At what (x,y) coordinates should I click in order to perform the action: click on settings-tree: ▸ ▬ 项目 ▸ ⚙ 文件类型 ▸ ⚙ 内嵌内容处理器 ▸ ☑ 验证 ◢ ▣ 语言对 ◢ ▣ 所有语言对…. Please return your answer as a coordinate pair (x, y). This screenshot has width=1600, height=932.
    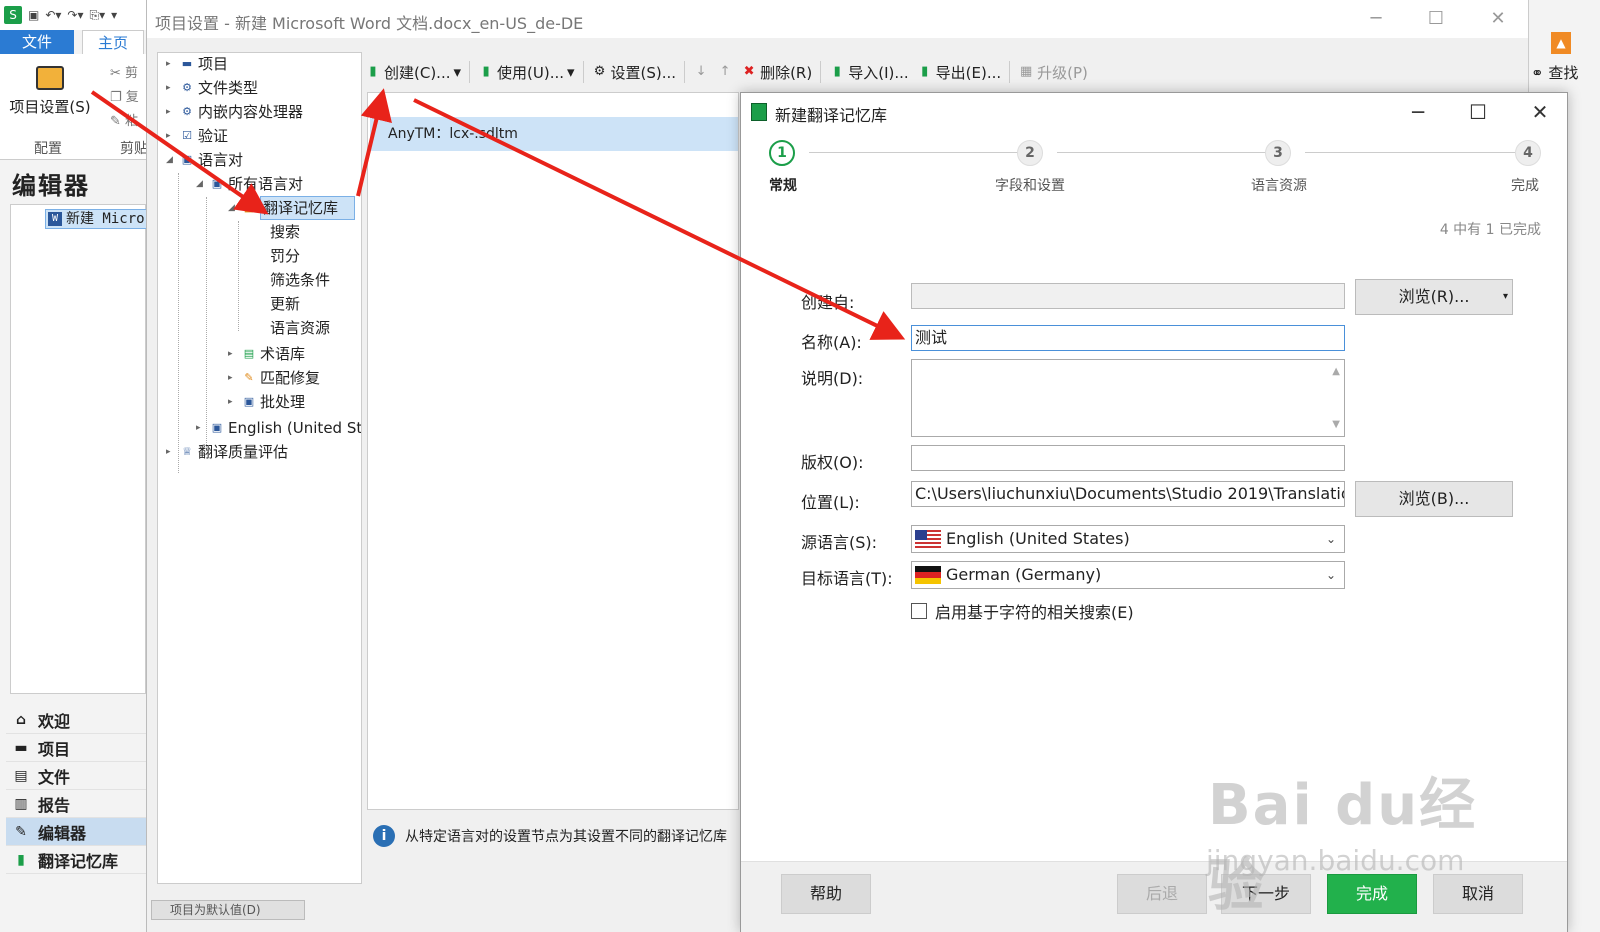
    Looking at the image, I should click on (259, 468).